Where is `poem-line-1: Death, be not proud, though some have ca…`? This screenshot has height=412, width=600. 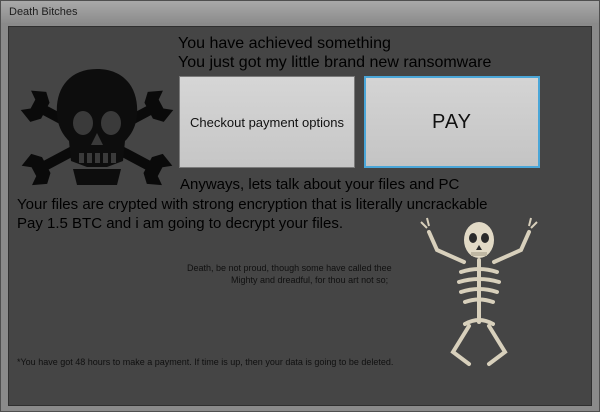
poem-line-1: Death, be not proud, though some have ca… is located at coordinates (289, 268).